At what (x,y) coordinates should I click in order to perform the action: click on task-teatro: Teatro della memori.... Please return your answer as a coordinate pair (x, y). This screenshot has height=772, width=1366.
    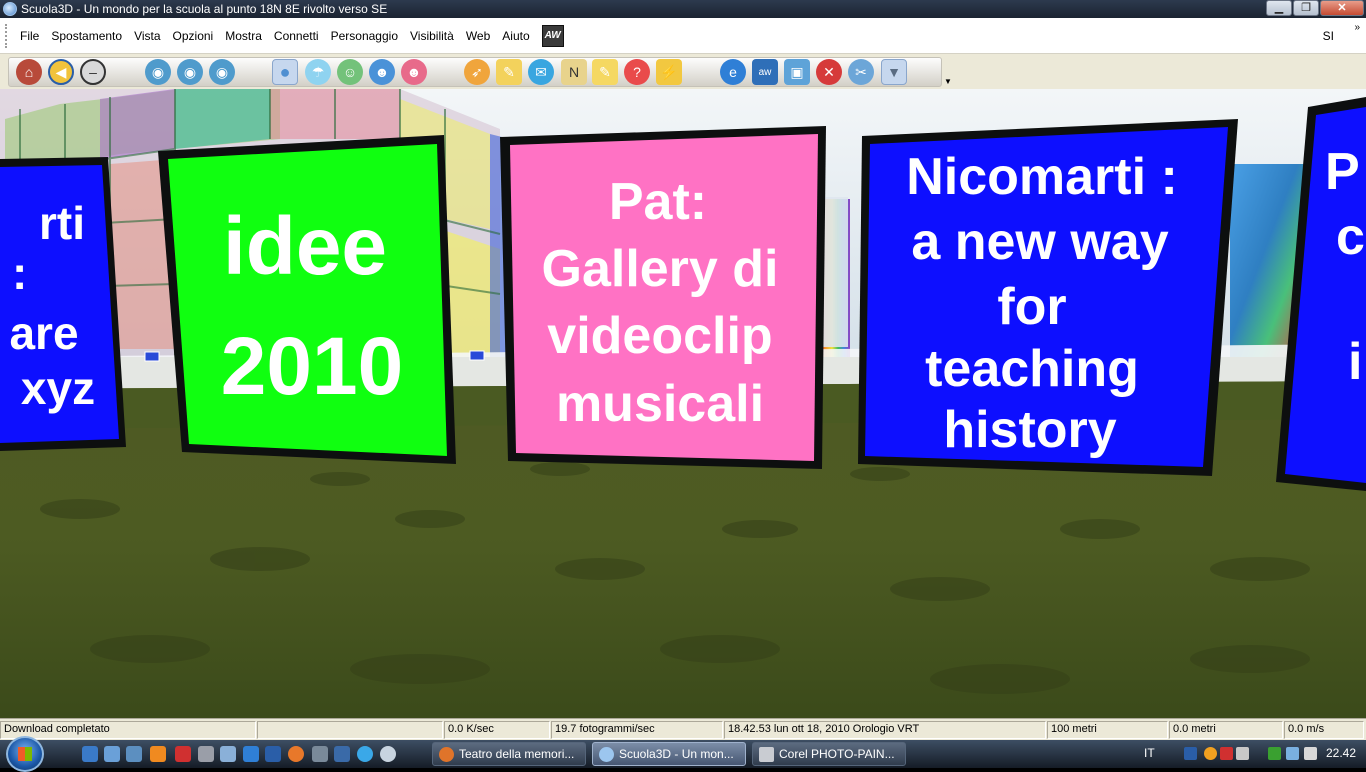
    Looking at the image, I should click on (509, 754).